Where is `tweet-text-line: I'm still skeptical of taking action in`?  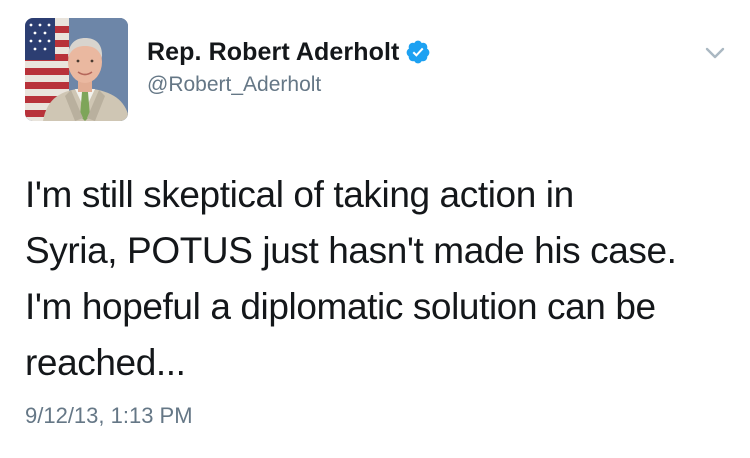
tweet-text-line: I'm still skeptical of taking action in is located at coordinates (299, 194).